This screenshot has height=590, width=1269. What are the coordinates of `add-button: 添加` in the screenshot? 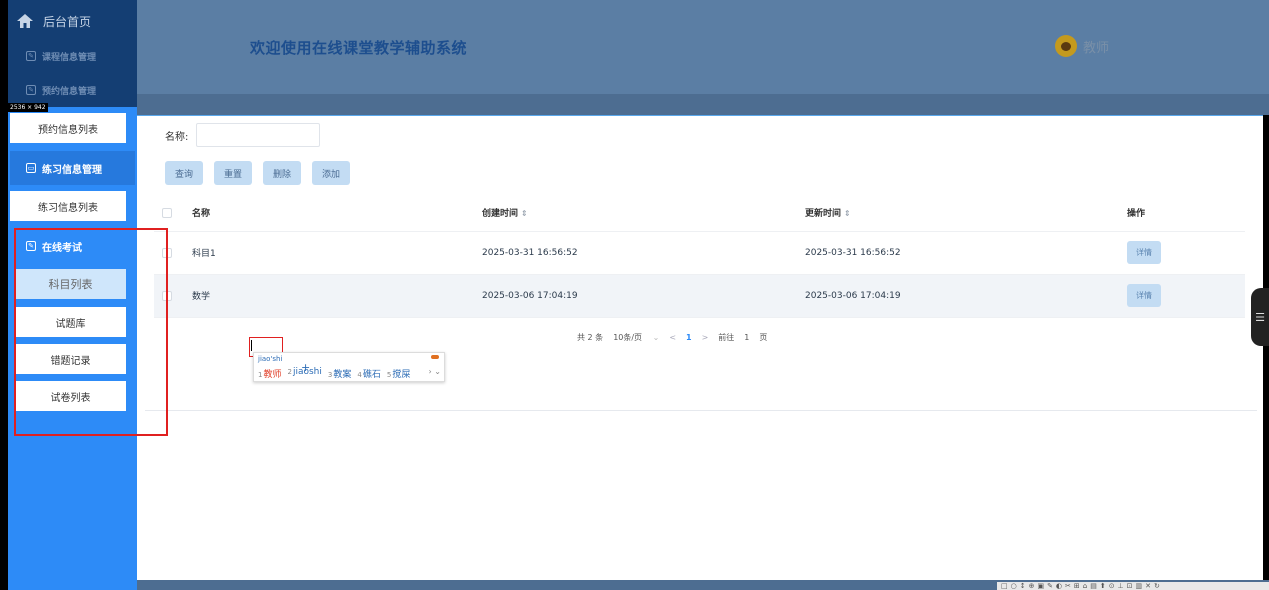 It's located at (331, 173).